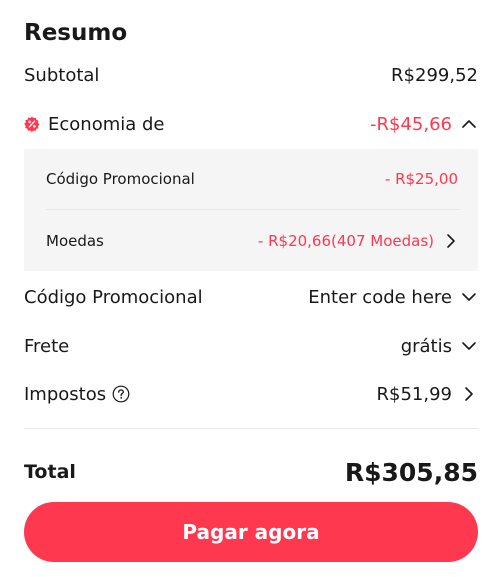 This screenshot has width=500, height=577. I want to click on coins-value-group: - R$20,66(407 Moedas), so click(359, 241).